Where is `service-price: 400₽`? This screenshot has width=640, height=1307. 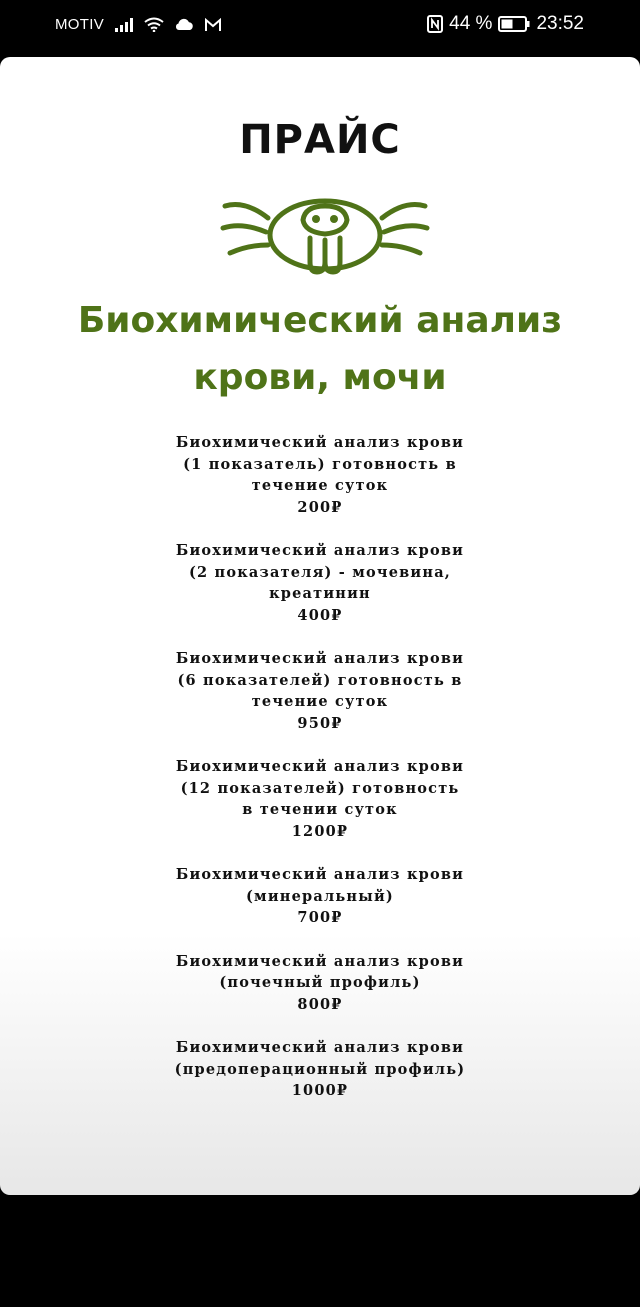
service-price: 400₽ is located at coordinates (320, 615).